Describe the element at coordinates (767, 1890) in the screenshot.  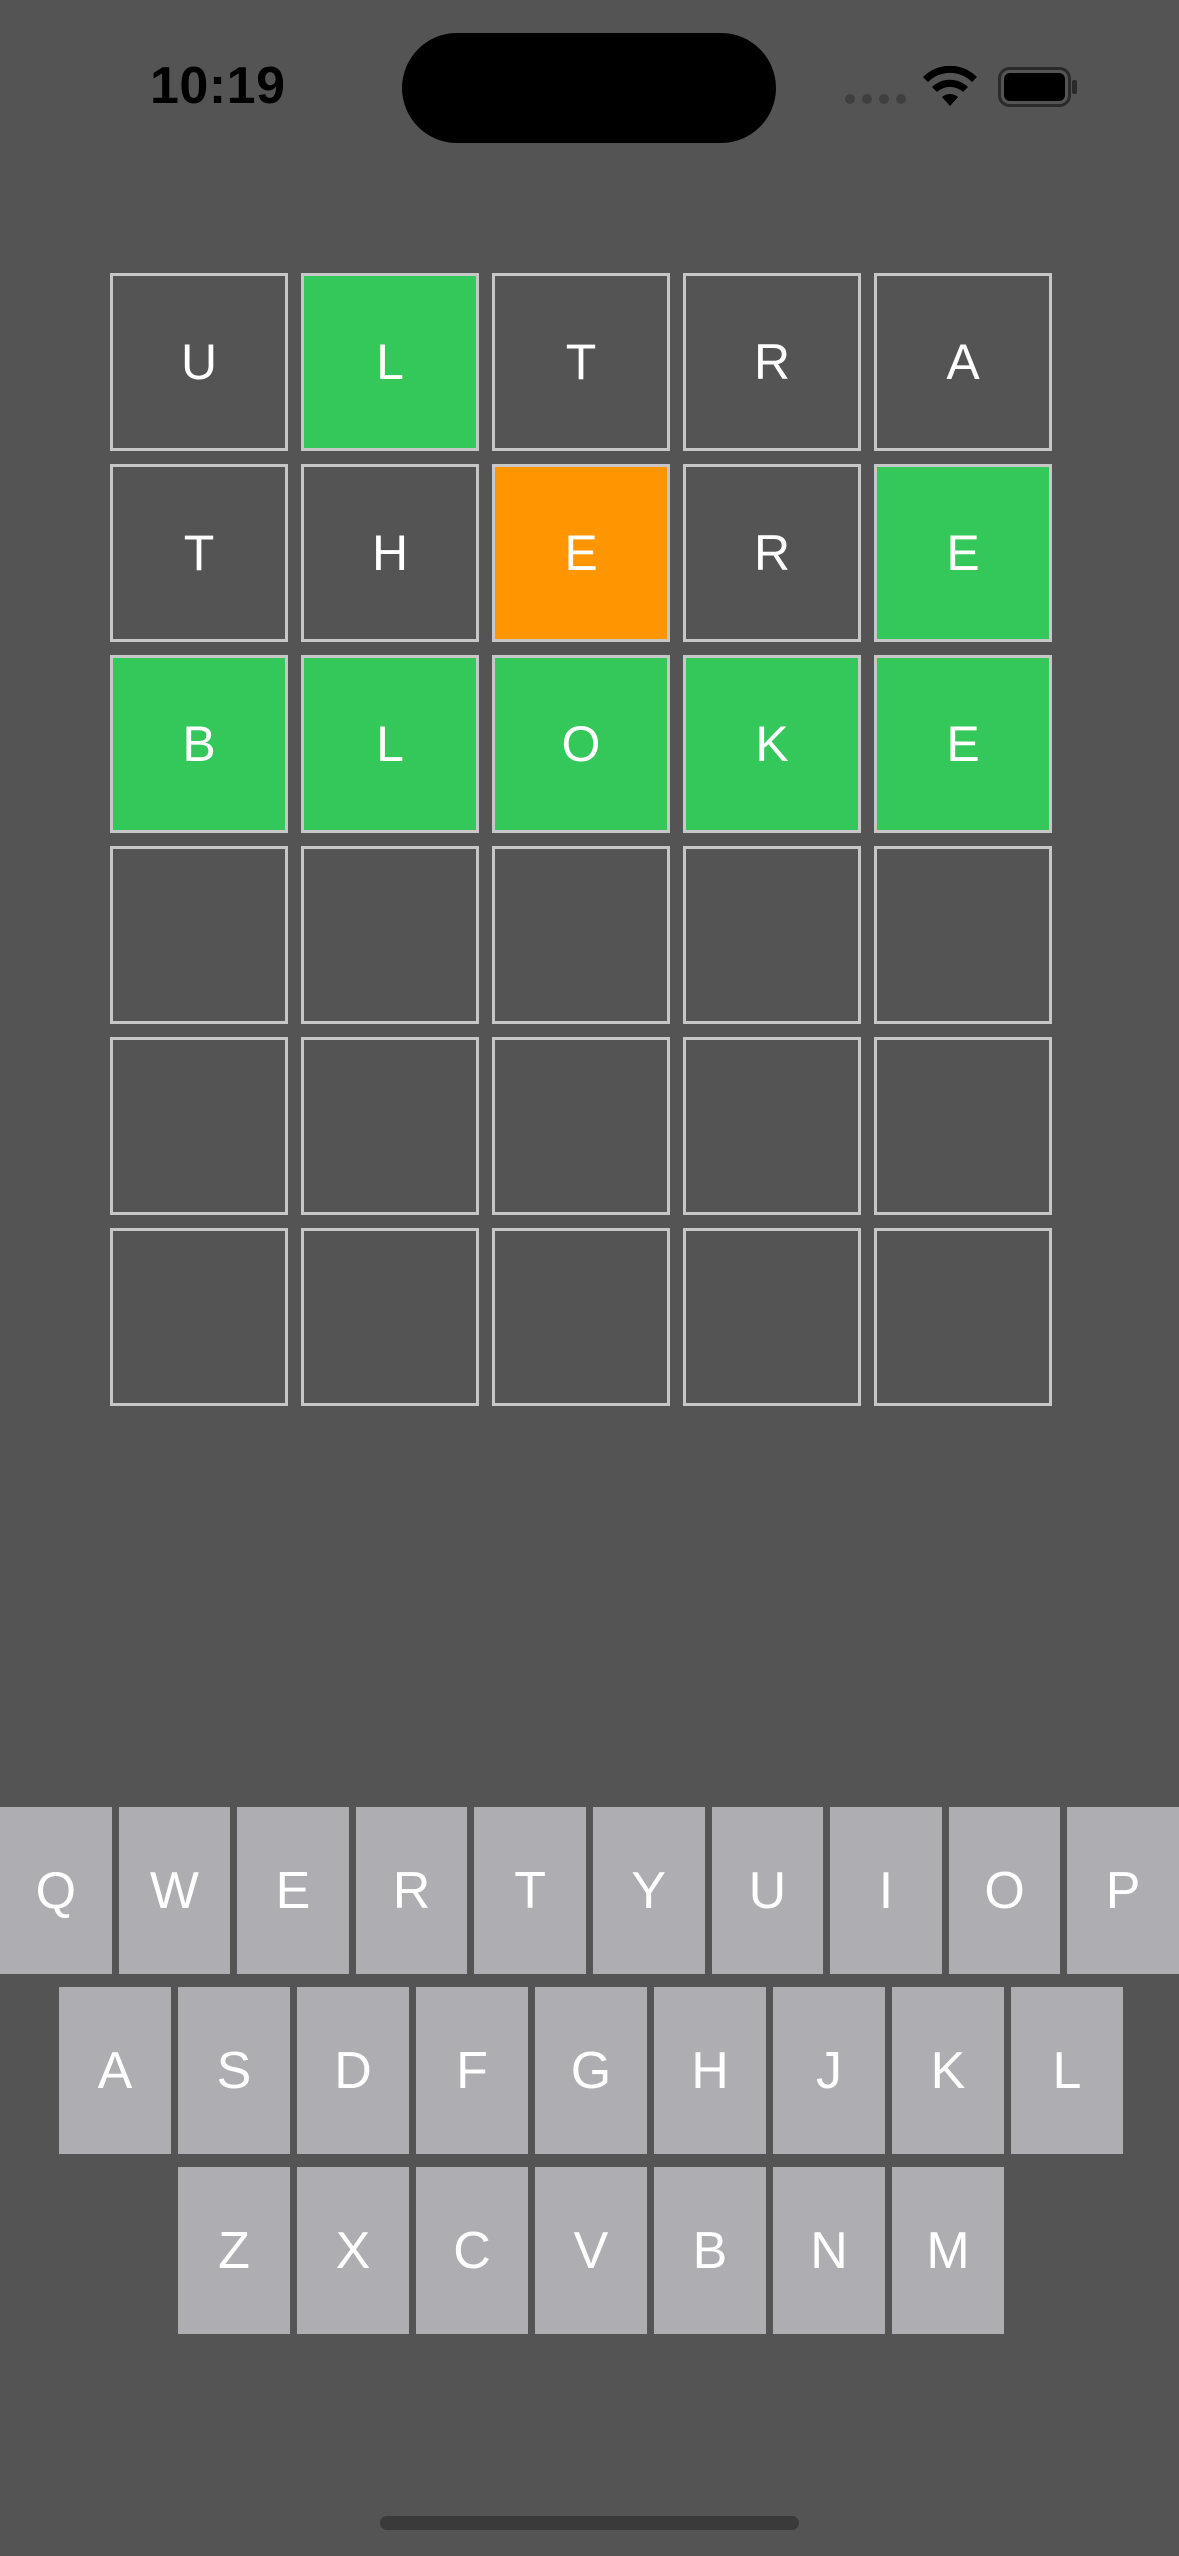
I see `key-u: U` at that location.